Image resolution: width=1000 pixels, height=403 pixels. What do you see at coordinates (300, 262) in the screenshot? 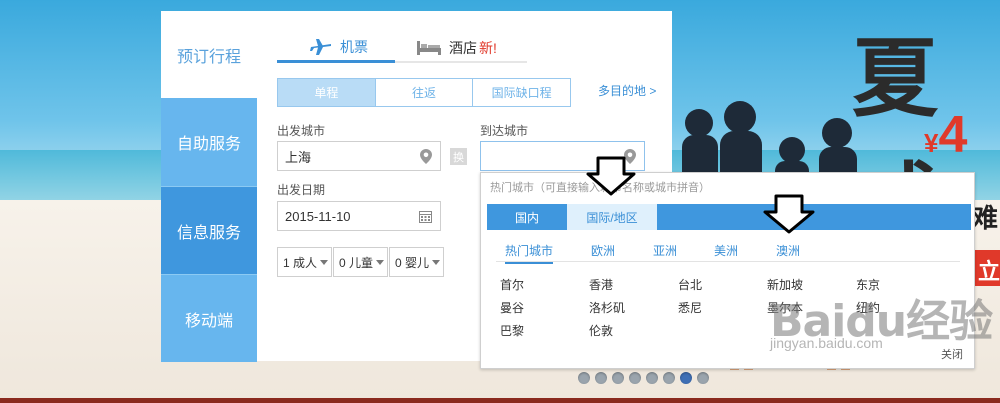
I see `adult-count-value: 1 成人` at bounding box center [300, 262].